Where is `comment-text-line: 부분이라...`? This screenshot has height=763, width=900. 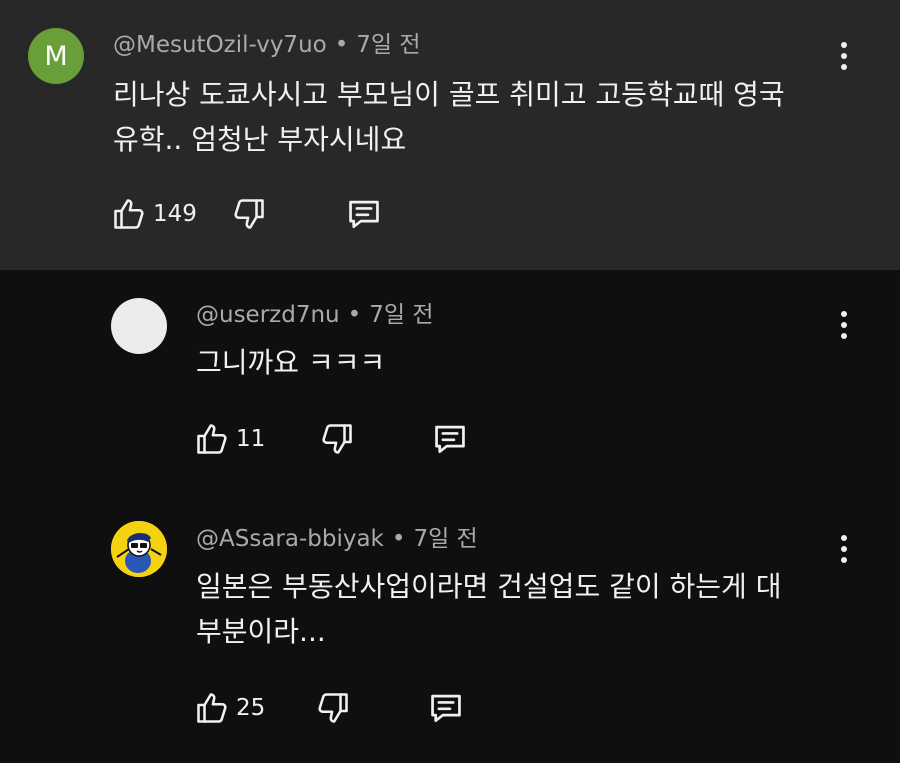
comment-text-line: 부분이라... is located at coordinates (261, 631).